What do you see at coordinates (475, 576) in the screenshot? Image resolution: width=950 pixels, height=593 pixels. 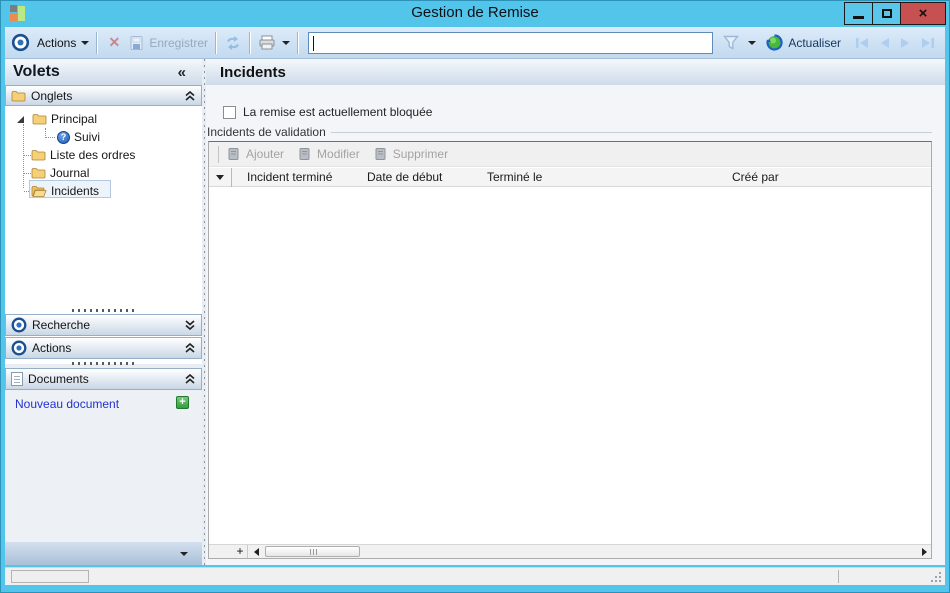 I see `status-bar` at bounding box center [475, 576].